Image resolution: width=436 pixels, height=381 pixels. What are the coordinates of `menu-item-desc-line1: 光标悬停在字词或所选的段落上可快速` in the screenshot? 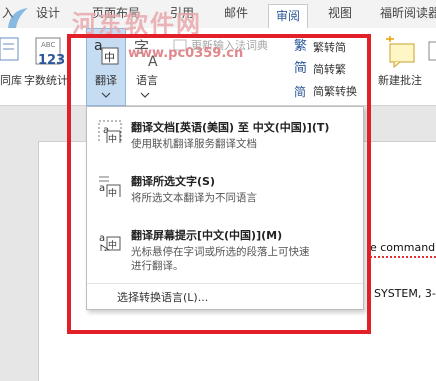 It's located at (220, 252).